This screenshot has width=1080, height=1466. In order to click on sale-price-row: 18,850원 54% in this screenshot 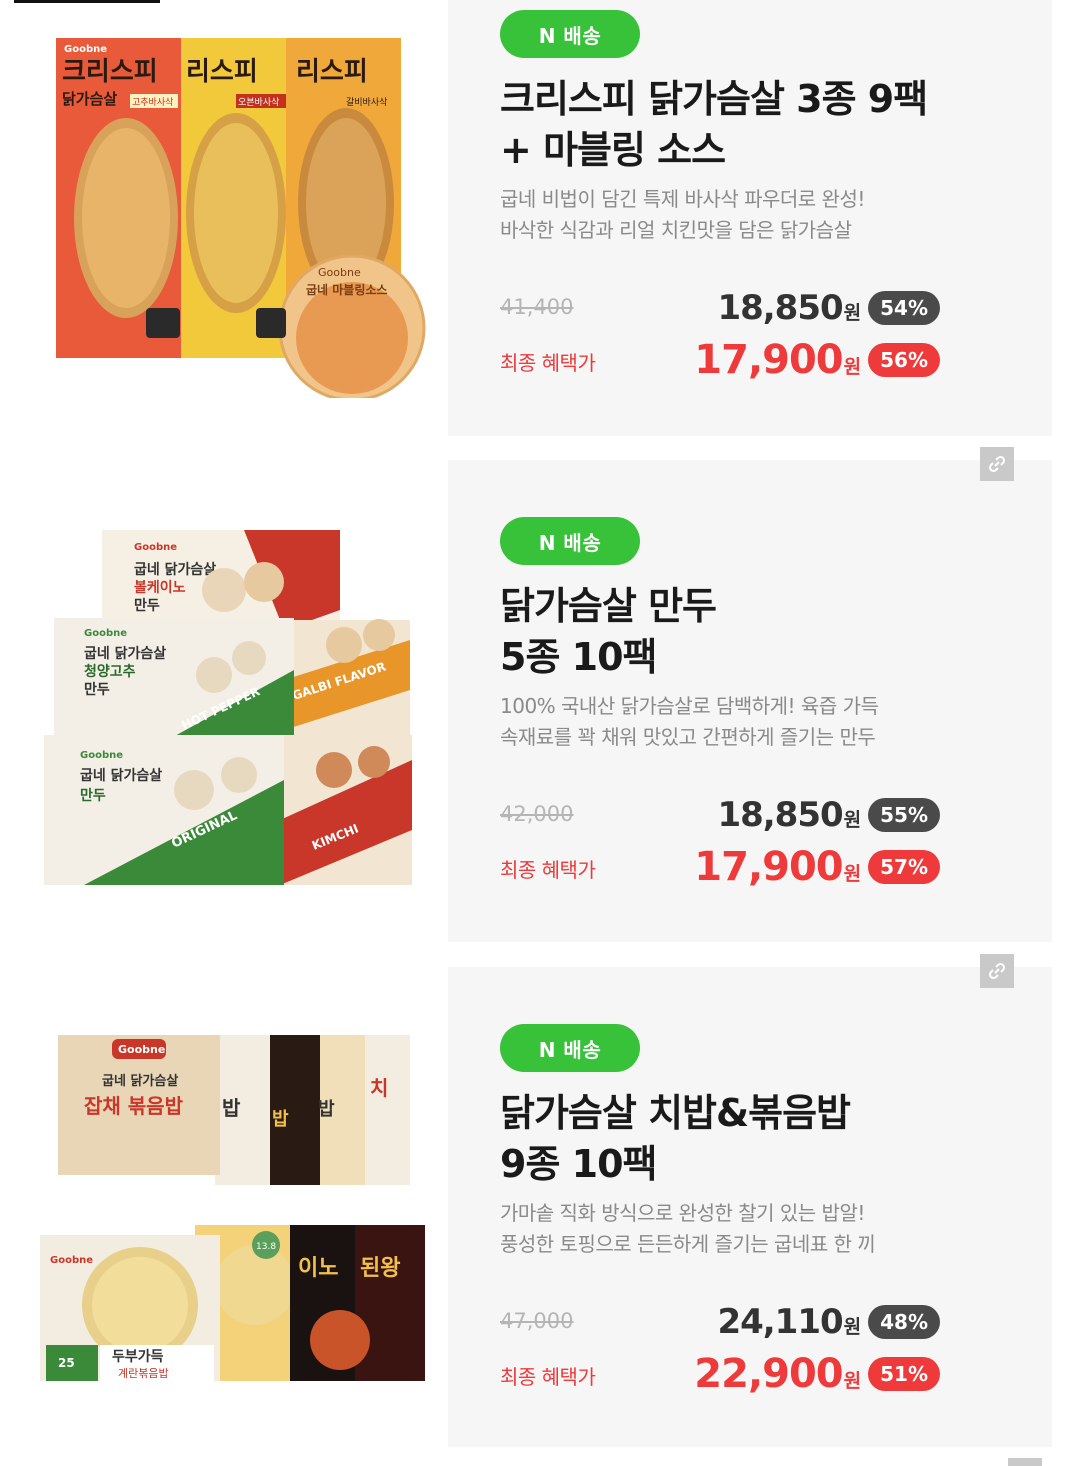, I will do `click(828, 308)`.